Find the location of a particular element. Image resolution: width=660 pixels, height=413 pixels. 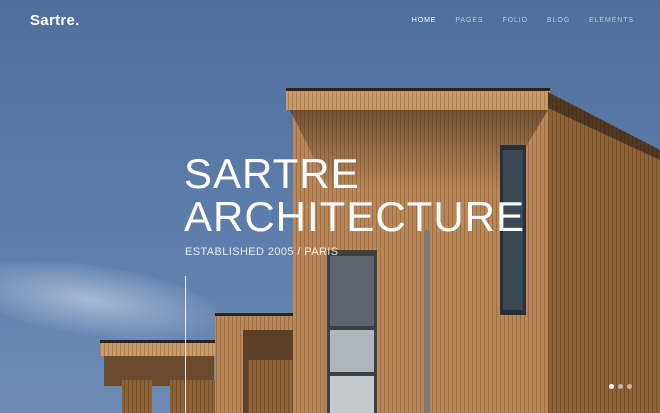

slider-pagination is located at coordinates (620, 386).